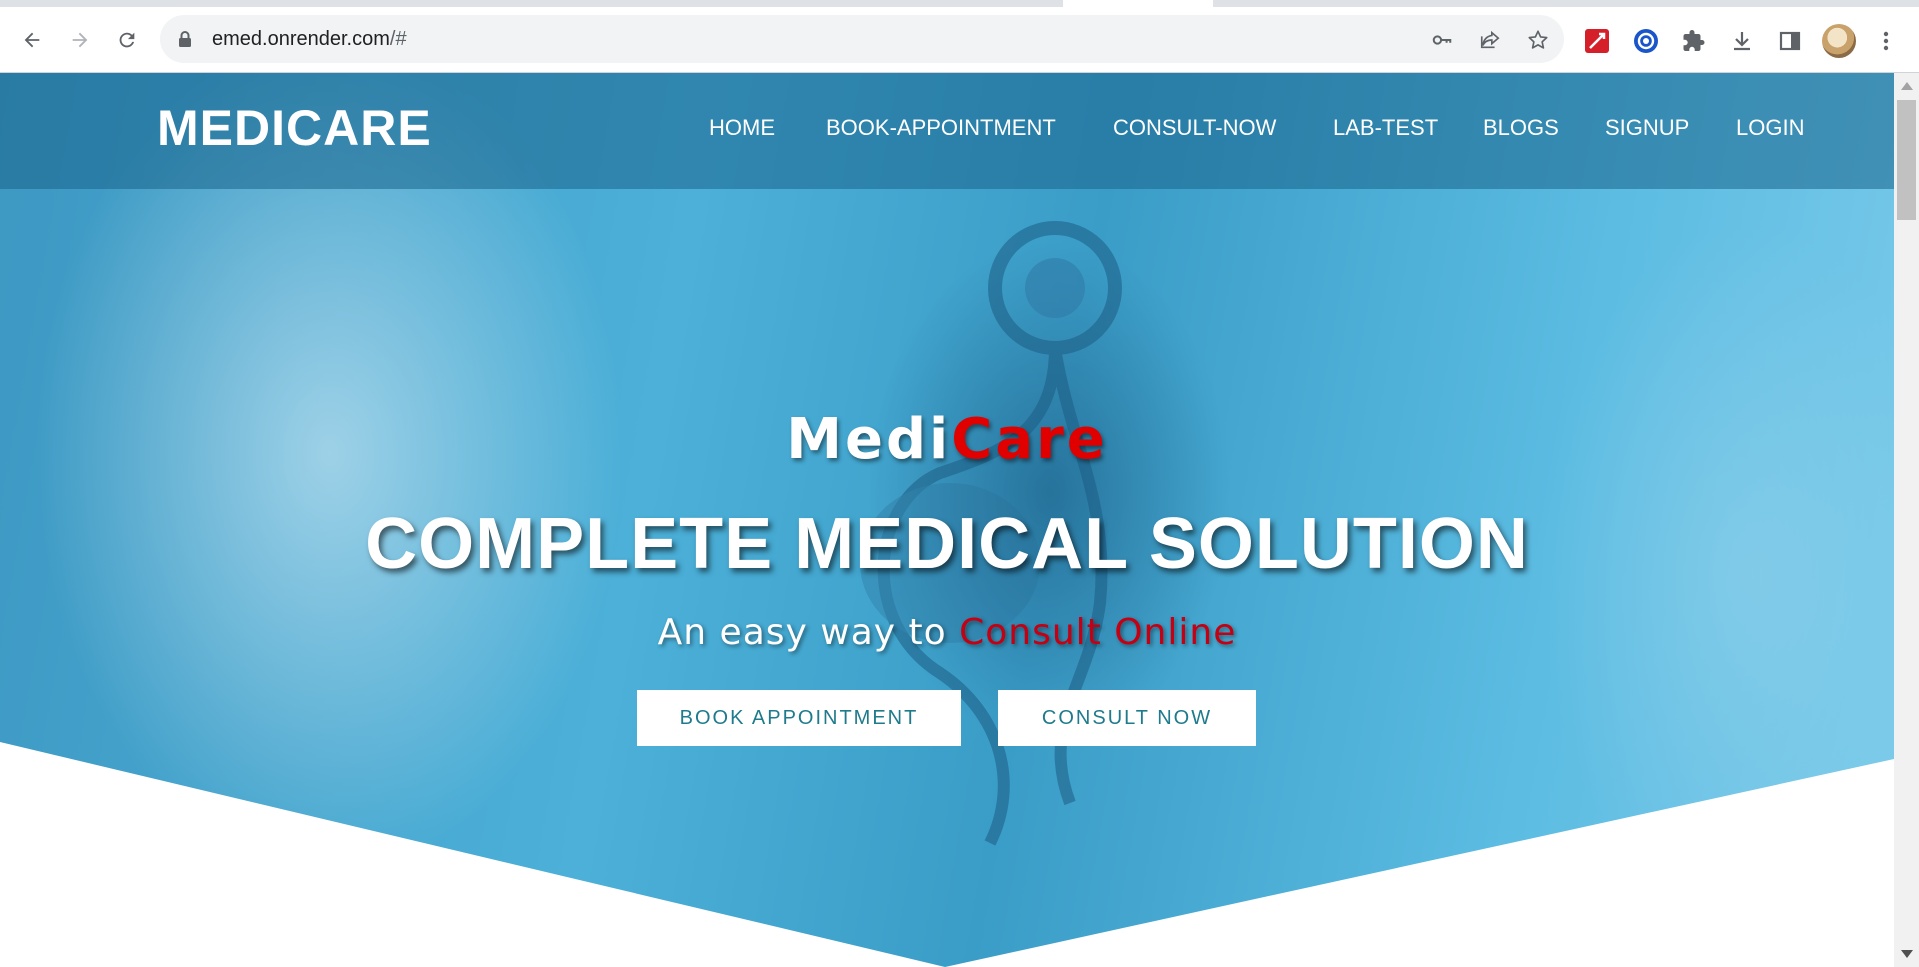 The image size is (1919, 967). What do you see at coordinates (799, 718) in the screenshot?
I see `book-appointment-button: BOOK APPOINTMENT` at bounding box center [799, 718].